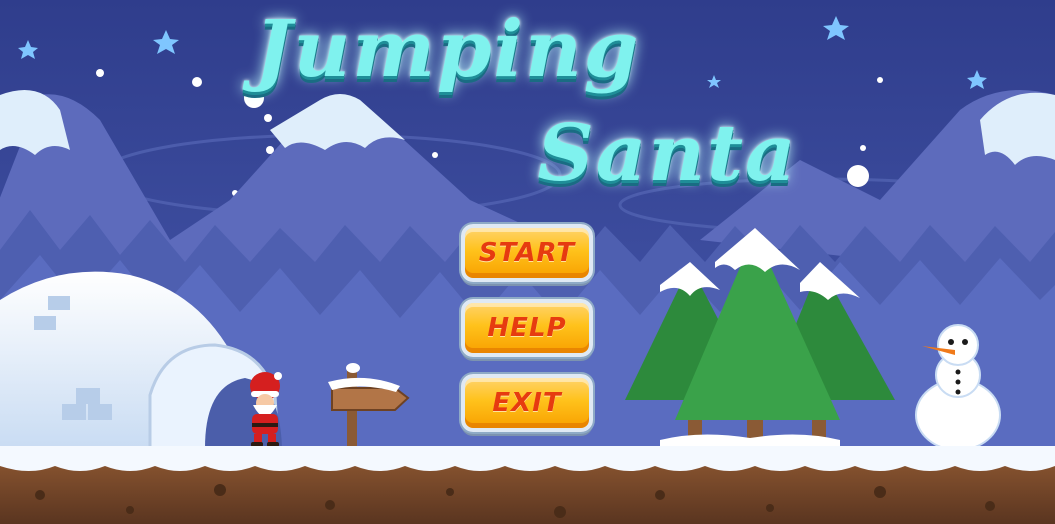 The height and width of the screenshot is (524, 1055). Describe the element at coordinates (527, 403) in the screenshot. I see `exit-button: EXIT` at that location.